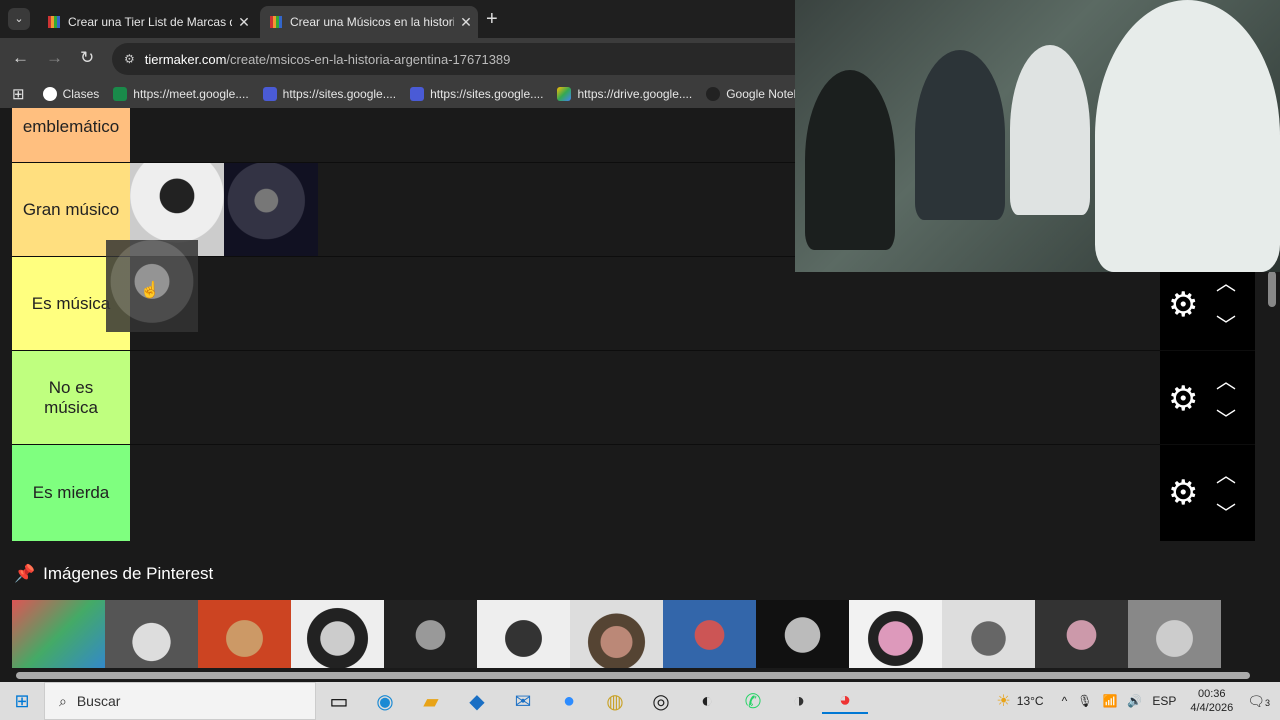 This screenshot has height=720, width=1280. Describe the element at coordinates (661, 701) in the screenshot. I see `media-app-icon: ◎` at that location.